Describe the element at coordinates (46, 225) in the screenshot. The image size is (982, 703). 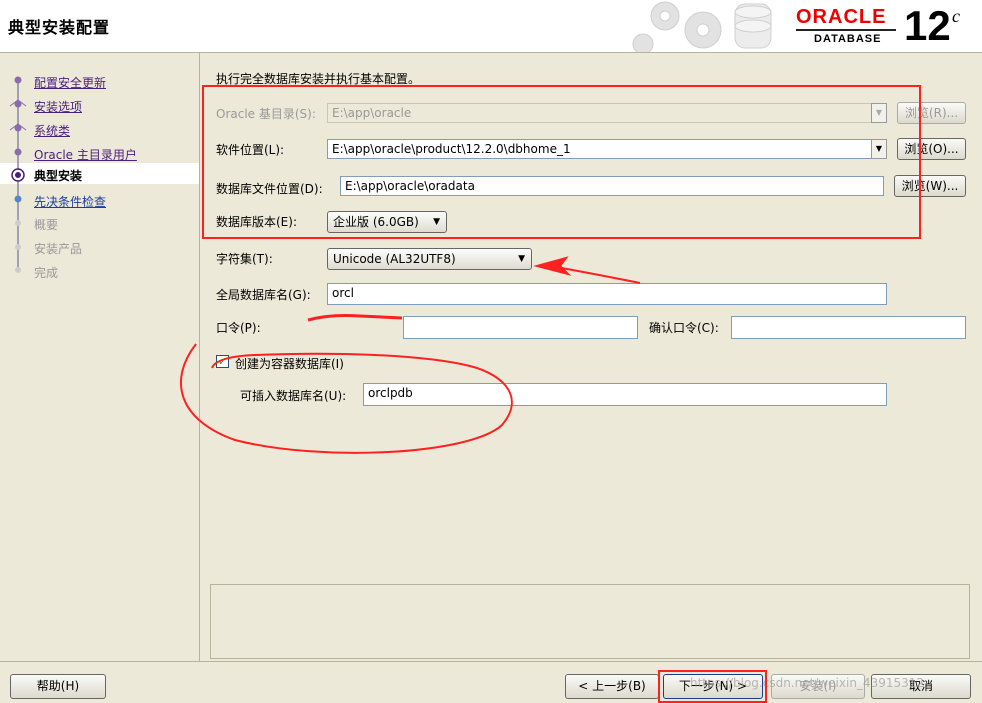
I see `step-summary: 概要` at that location.